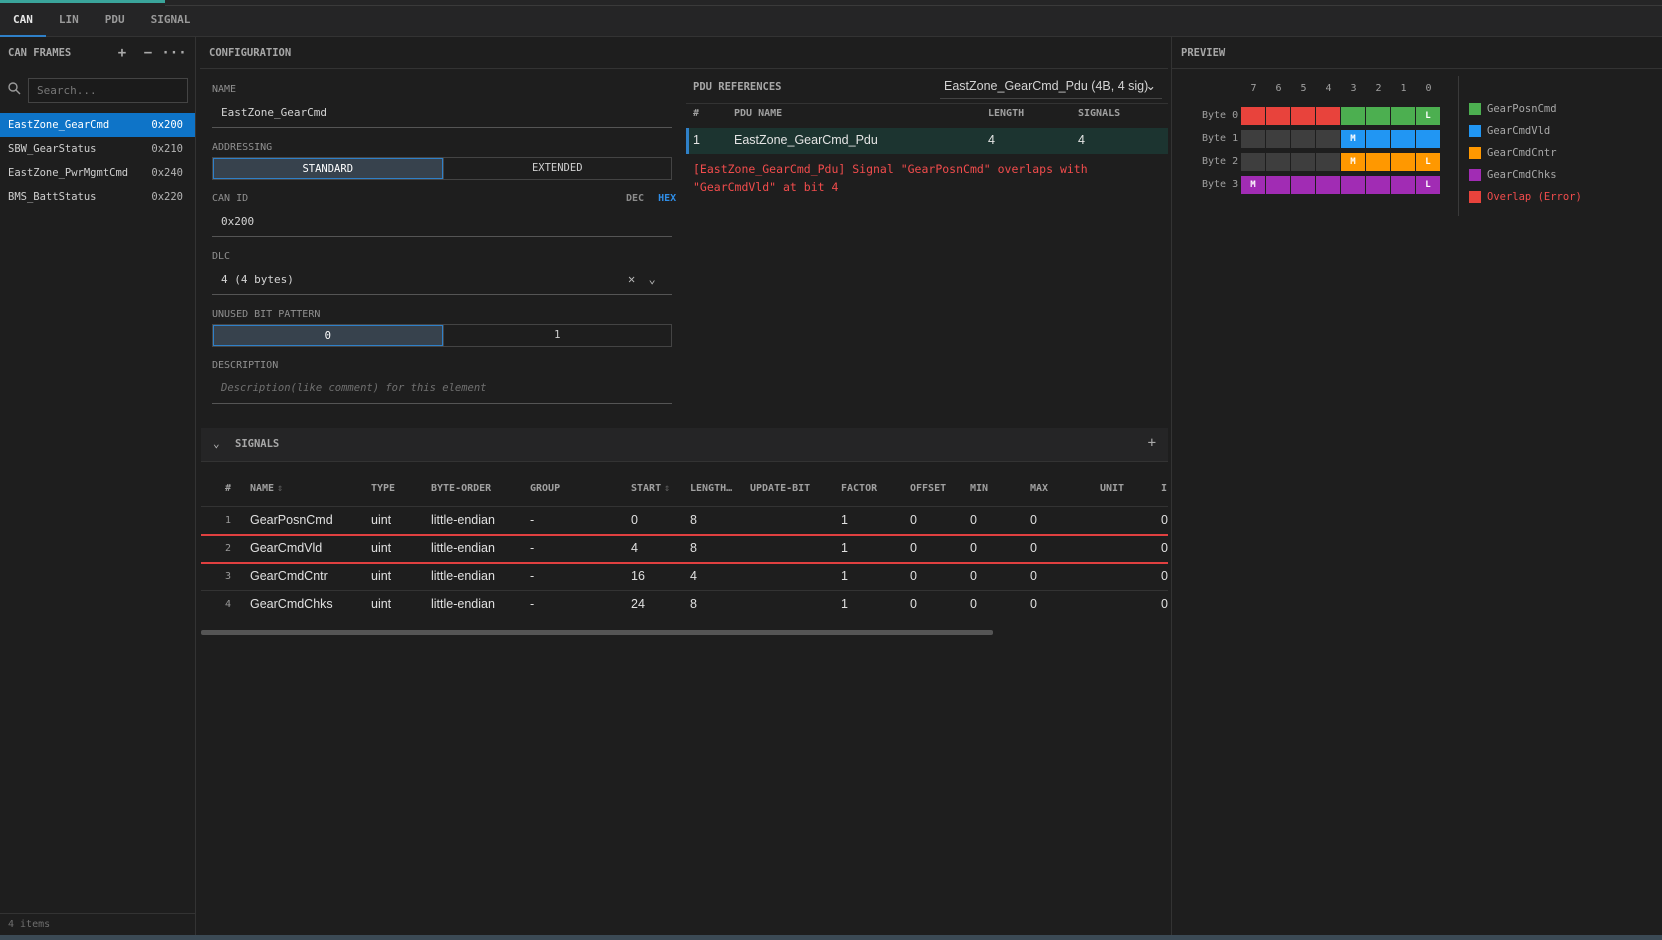  What do you see at coordinates (328, 168) in the screenshot?
I see `standard-option: STANDARD` at bounding box center [328, 168].